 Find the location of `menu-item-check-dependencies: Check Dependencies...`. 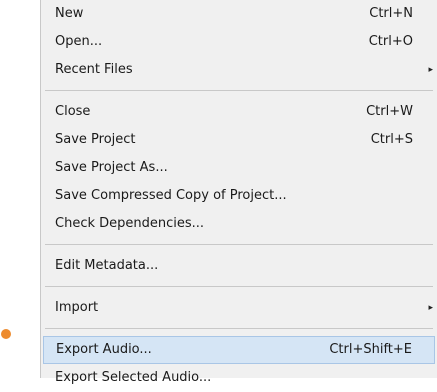

menu-item-check-dependencies: Check Dependencies... is located at coordinates (239, 224).